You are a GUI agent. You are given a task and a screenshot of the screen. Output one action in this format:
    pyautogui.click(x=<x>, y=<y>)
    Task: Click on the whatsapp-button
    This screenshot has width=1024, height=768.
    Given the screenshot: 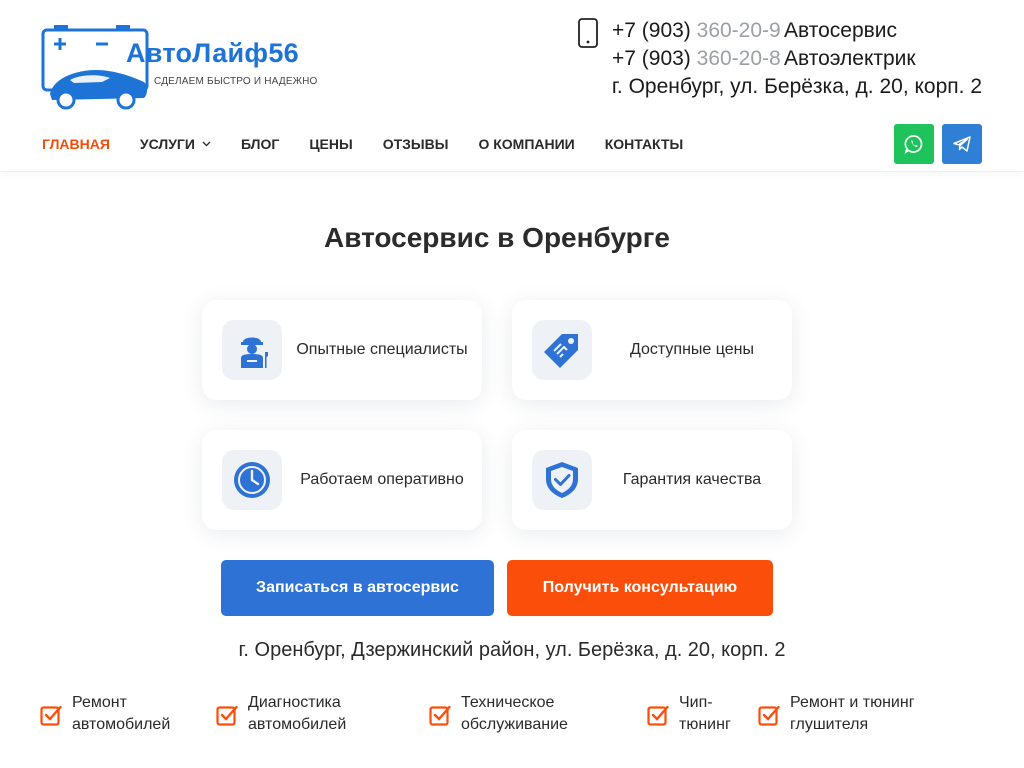 What is the action you would take?
    pyautogui.click(x=914, y=144)
    